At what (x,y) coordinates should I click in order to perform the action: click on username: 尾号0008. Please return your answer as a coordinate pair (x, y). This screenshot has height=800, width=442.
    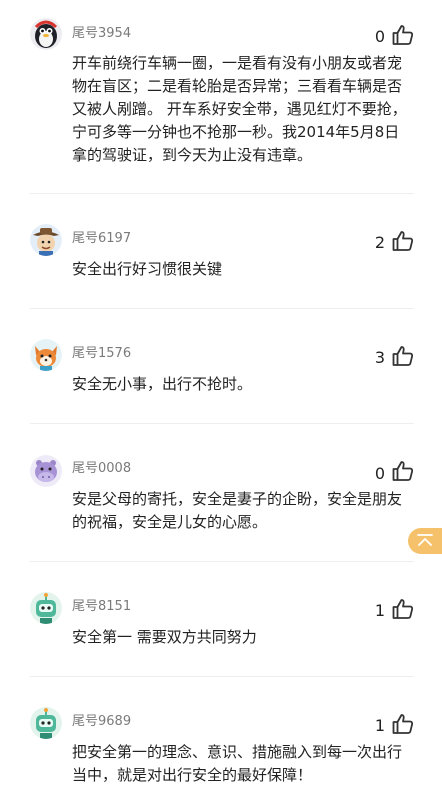
    Looking at the image, I should click on (101, 469).